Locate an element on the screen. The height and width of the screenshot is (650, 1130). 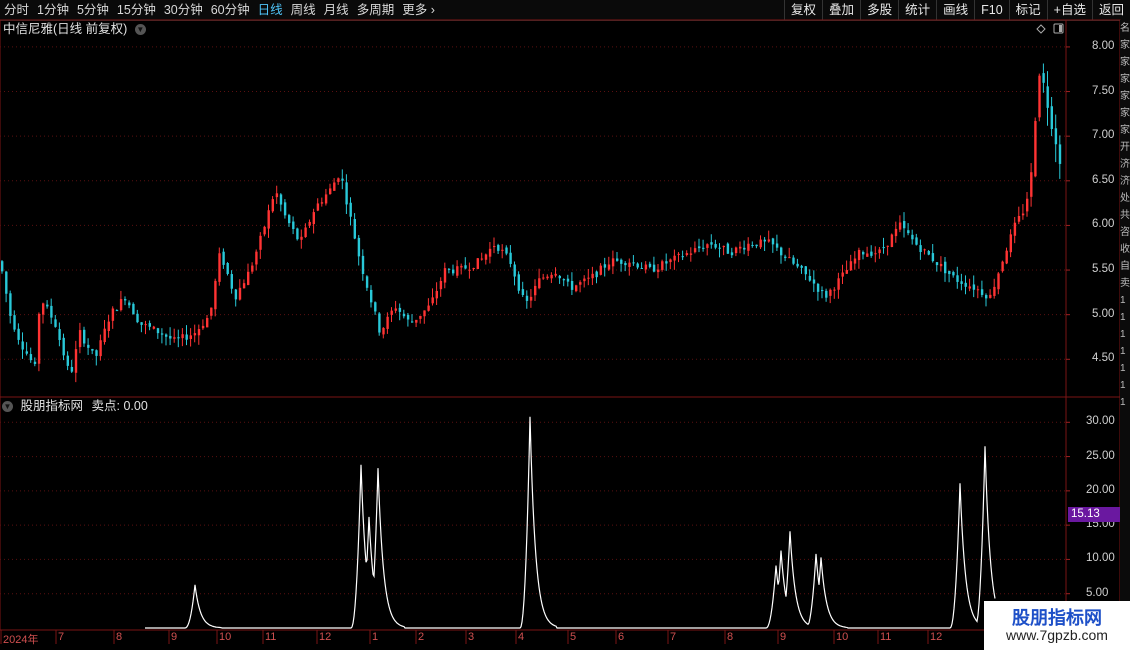
x-axis-label: 12 is located at coordinates (325, 637).